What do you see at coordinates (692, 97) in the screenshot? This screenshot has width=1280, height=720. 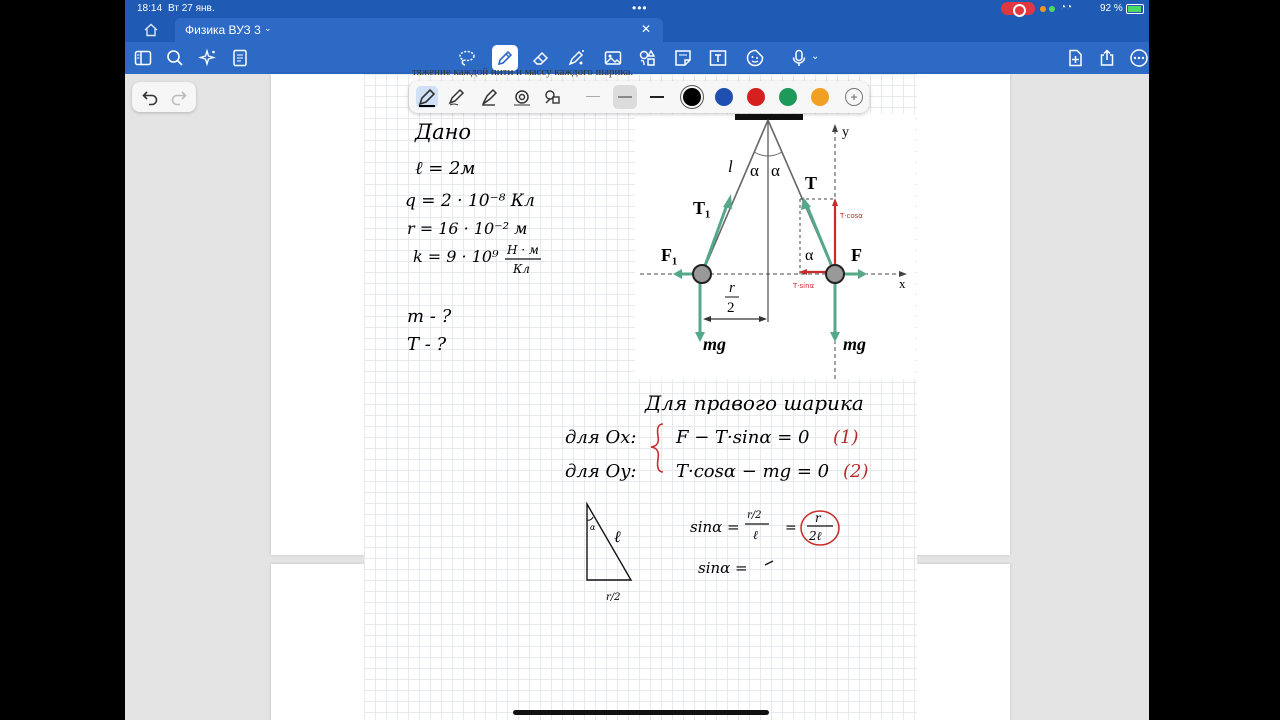 I see `color-swatch-black` at bounding box center [692, 97].